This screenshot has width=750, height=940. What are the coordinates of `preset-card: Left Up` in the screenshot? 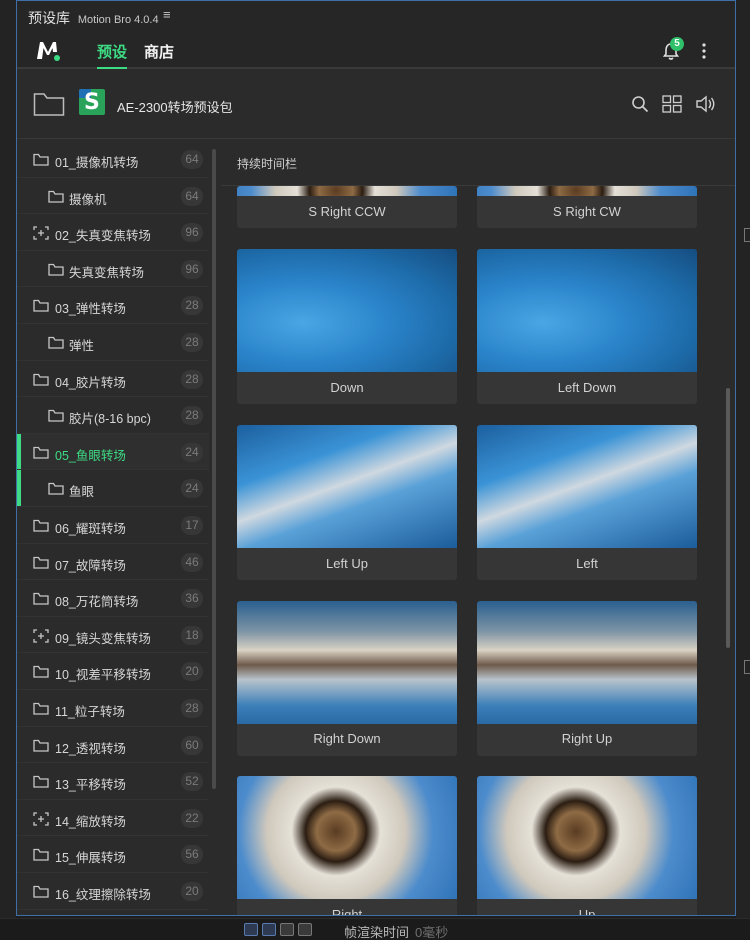 It's located at (347, 502).